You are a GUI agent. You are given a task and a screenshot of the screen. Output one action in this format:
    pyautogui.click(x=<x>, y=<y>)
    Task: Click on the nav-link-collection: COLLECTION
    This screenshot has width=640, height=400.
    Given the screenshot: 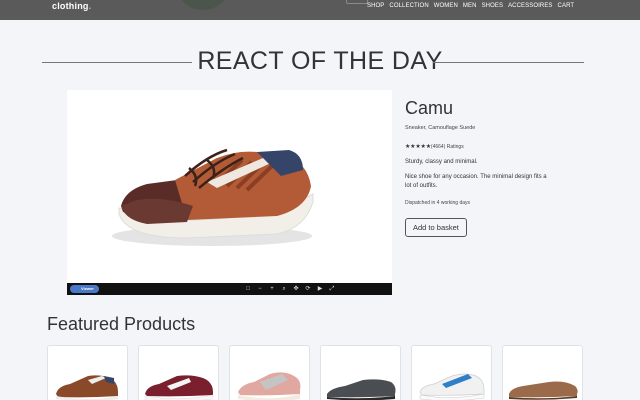 What is the action you would take?
    pyautogui.click(x=408, y=6)
    